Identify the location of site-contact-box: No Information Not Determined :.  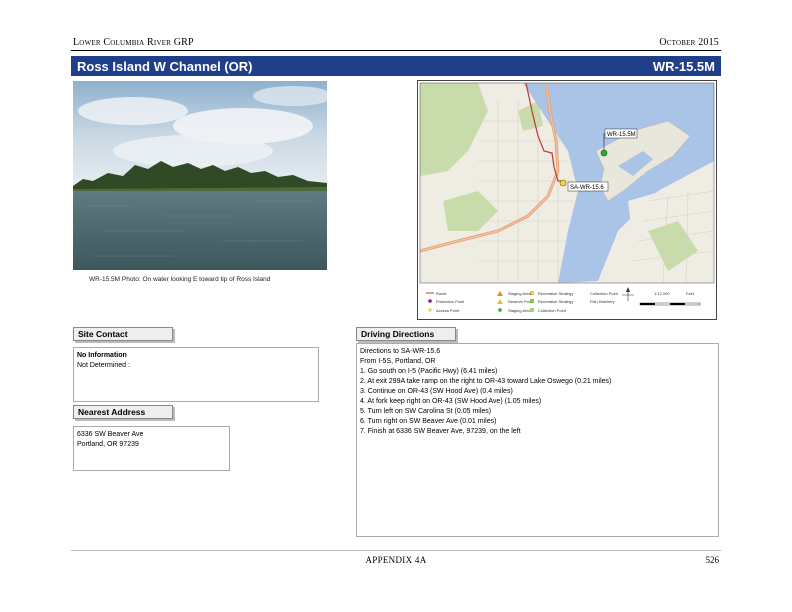
(196, 374).